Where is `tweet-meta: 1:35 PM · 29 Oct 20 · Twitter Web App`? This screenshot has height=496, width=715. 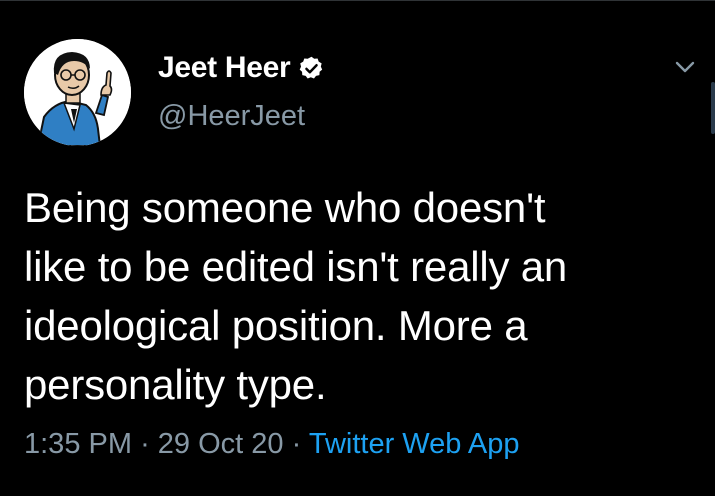 tweet-meta: 1:35 PM · 29 Oct 20 · Twitter Web App is located at coordinates (271, 444).